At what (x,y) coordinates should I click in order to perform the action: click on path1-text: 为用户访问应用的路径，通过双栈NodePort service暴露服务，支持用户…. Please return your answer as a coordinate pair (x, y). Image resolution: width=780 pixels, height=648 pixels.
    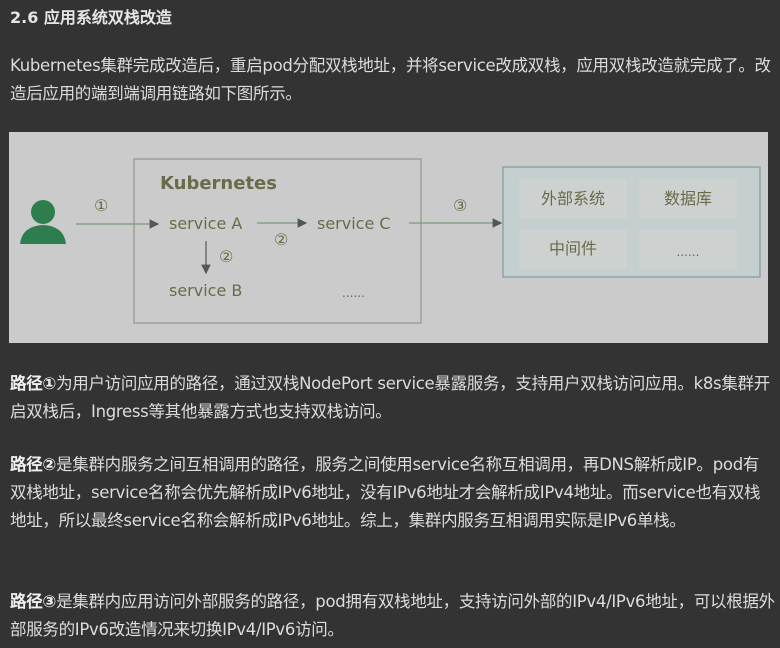
    Looking at the image, I should click on (390, 397).